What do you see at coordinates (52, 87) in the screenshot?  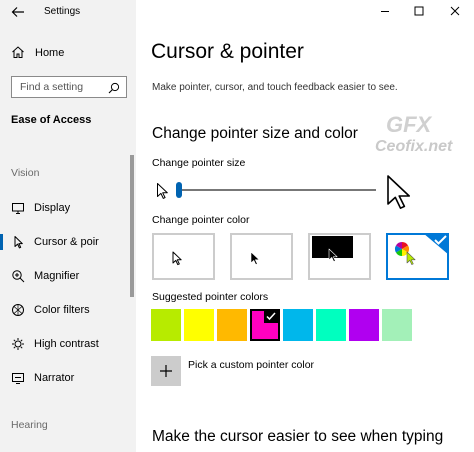 I see `search-placeholder: Find a setting` at bounding box center [52, 87].